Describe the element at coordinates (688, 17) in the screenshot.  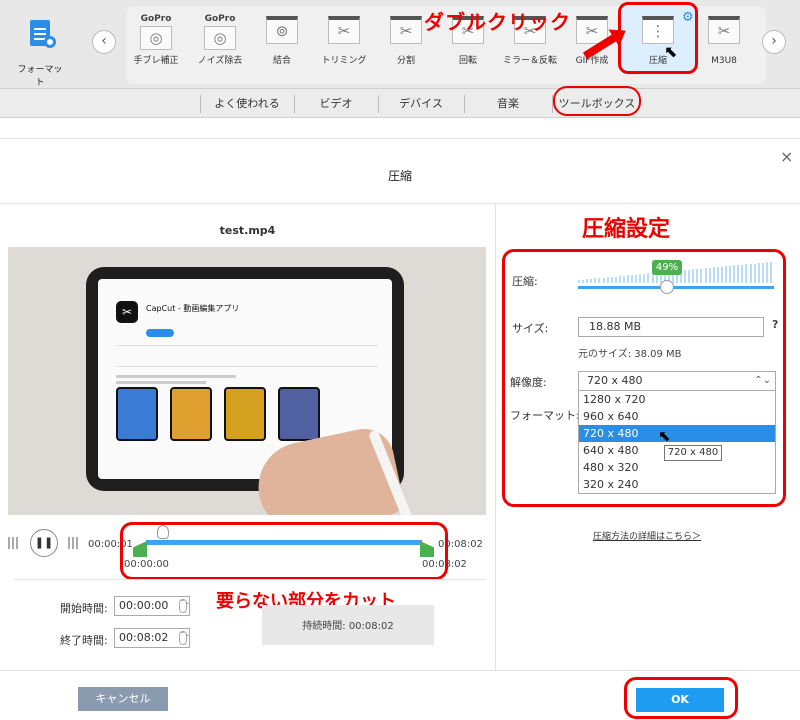
I see `settings-gear-icon: ⚙` at that location.